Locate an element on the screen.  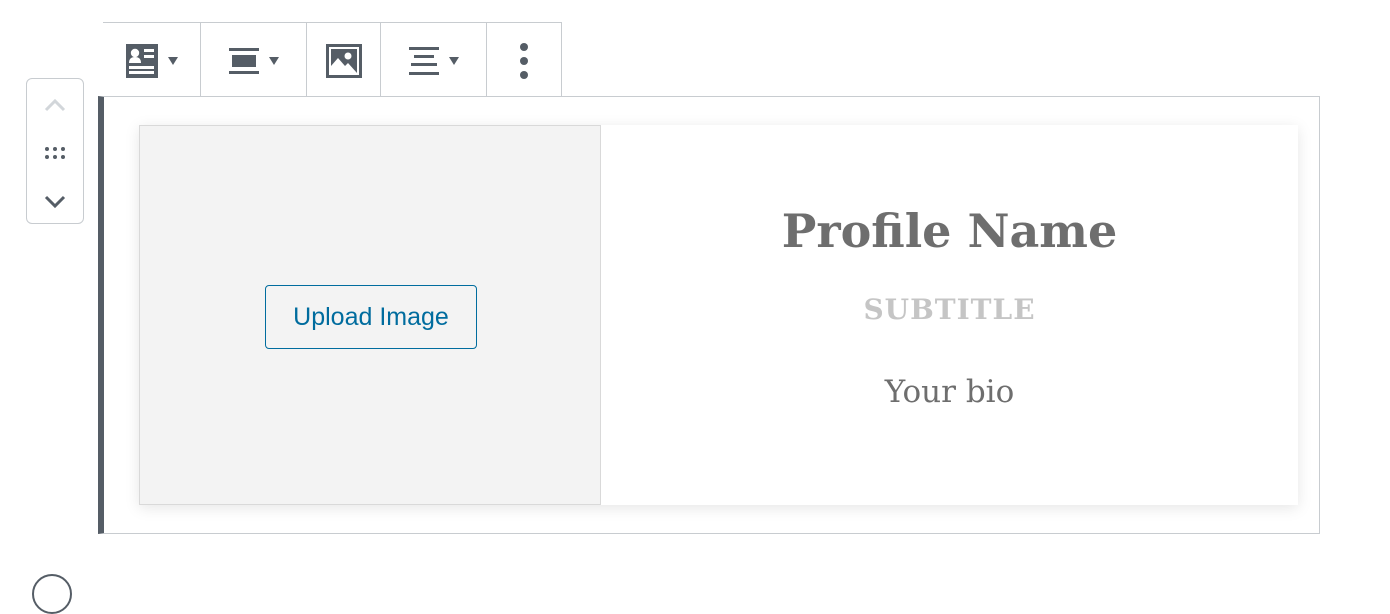
align-wide-icon is located at coordinates (243, 60).